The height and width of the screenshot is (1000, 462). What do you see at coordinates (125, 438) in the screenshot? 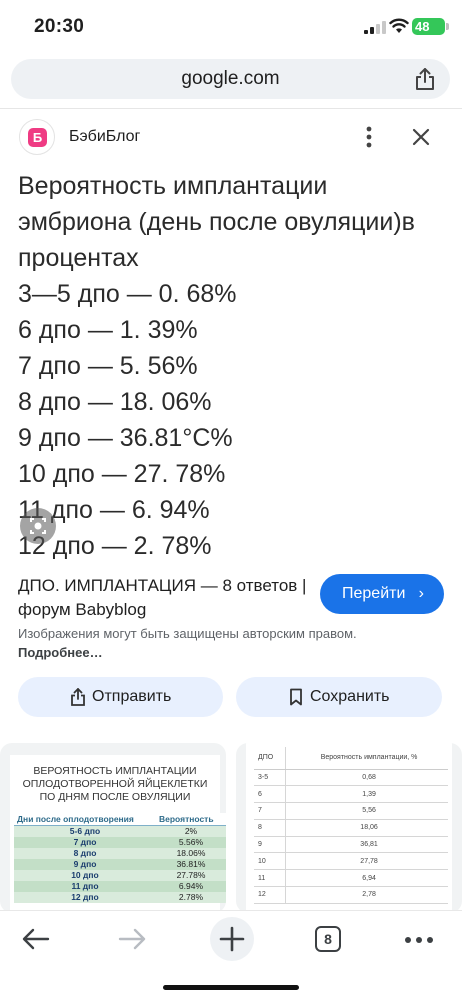
I see `image-text-line: 9 дпо — 36.81°С%` at bounding box center [125, 438].